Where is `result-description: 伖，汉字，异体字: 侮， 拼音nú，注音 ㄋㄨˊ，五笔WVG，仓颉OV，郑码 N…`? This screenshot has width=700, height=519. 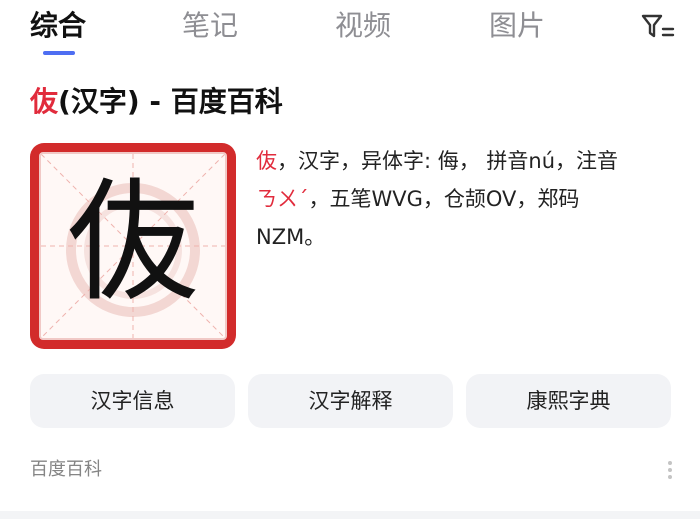
result-description: 伖，汉字，异体字: 侮， 拼音nú，注音 ㄋㄨˊ，五笔WVG，仓颉OV，郑码 N… is located at coordinates (466, 199).